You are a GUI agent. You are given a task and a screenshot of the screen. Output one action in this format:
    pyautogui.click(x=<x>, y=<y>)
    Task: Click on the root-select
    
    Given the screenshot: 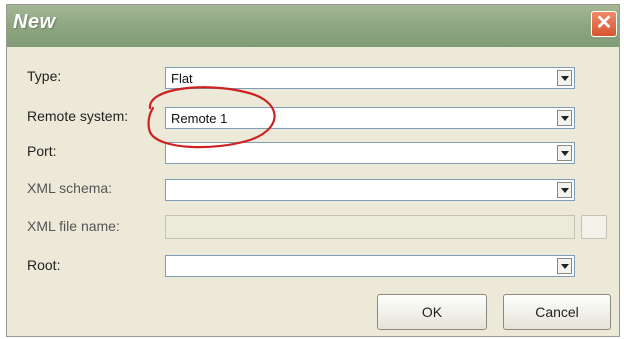 What is the action you would take?
    pyautogui.click(x=370, y=266)
    